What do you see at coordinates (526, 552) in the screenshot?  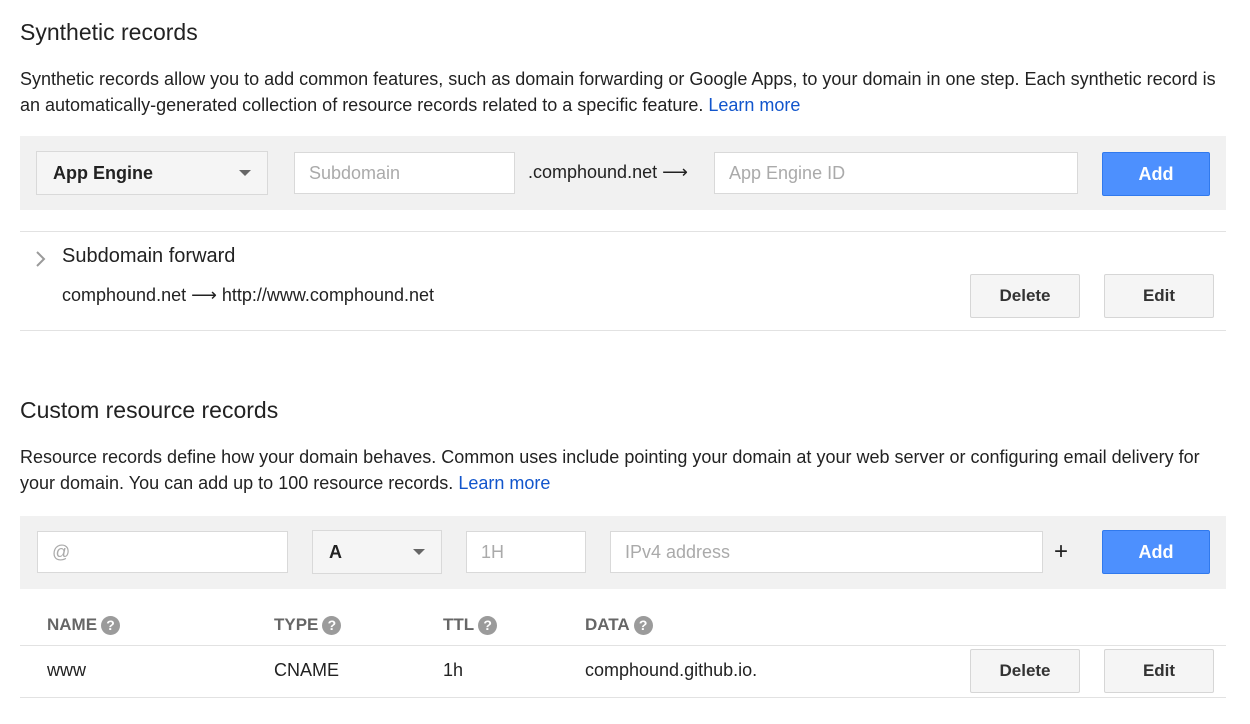 I see `ttl-input: 1H` at bounding box center [526, 552].